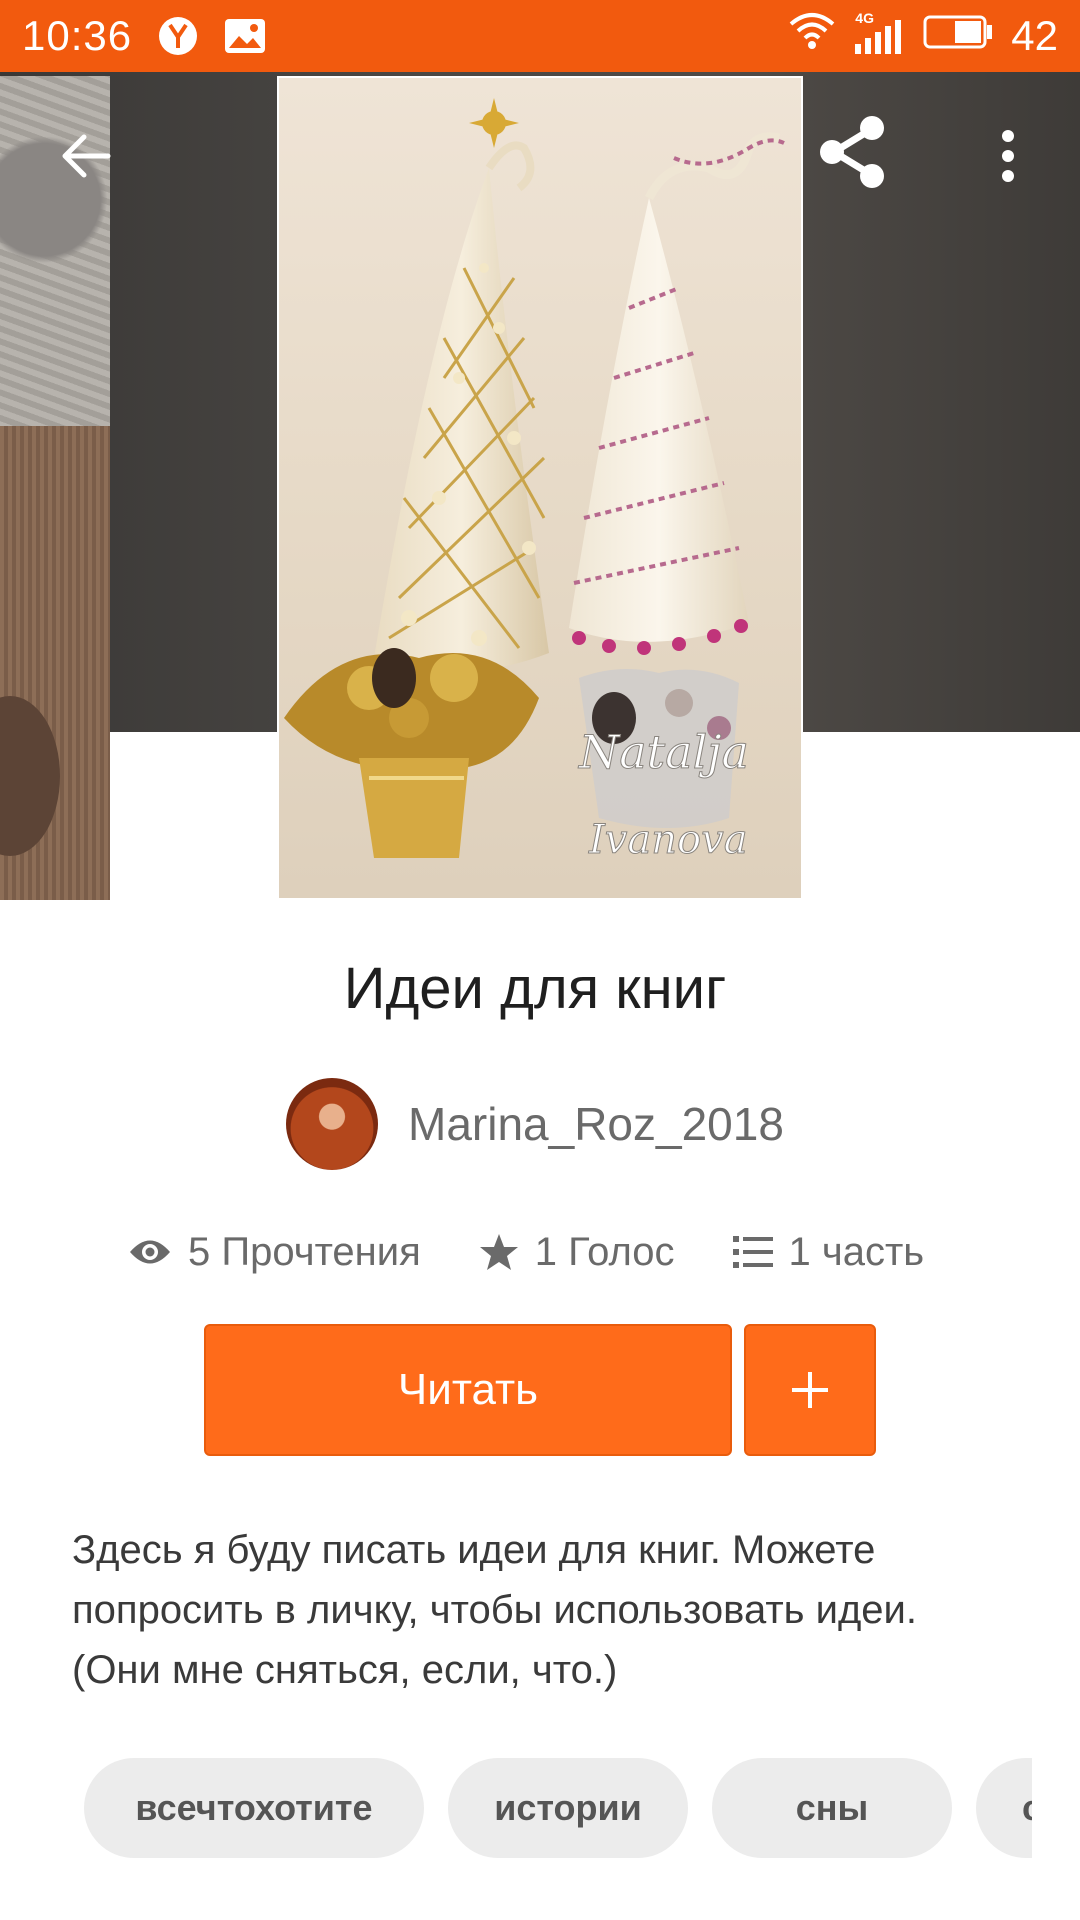 The image size is (1080, 1920). I want to click on share-icon, so click(852, 152).